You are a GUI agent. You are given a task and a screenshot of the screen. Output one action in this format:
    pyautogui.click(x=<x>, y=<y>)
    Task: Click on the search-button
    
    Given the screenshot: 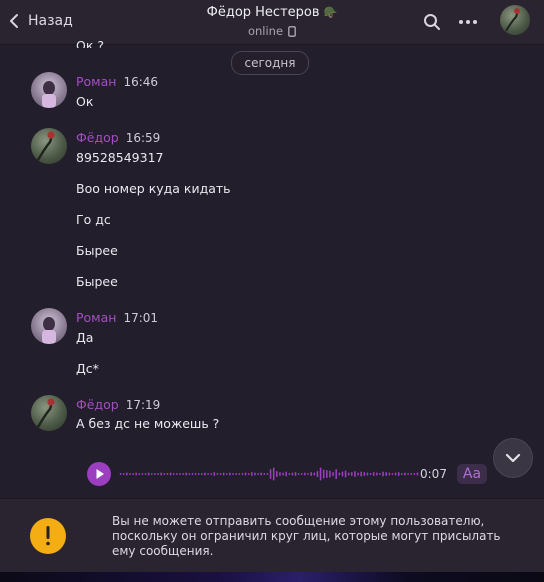 What is the action you would take?
    pyautogui.click(x=432, y=22)
    